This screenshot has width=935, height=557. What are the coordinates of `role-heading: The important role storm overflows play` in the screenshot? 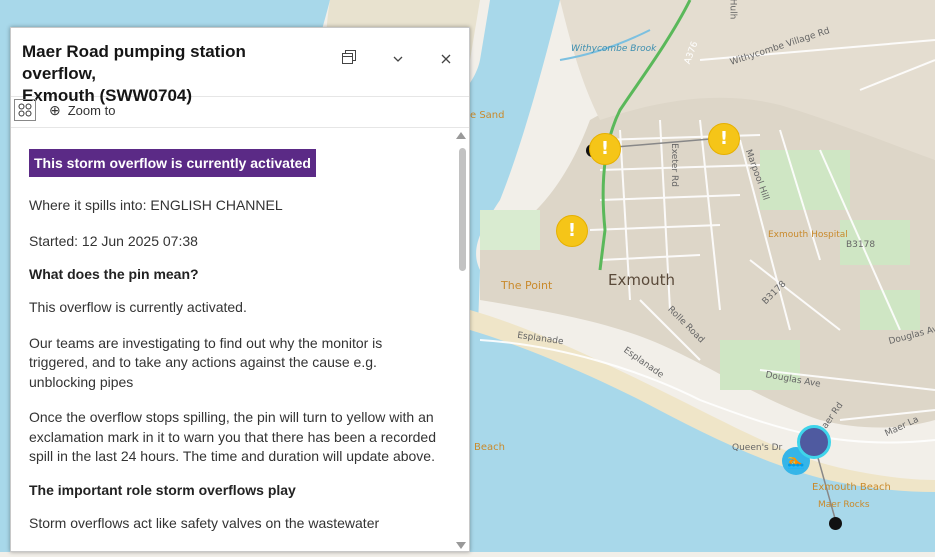 It's located at (162, 489).